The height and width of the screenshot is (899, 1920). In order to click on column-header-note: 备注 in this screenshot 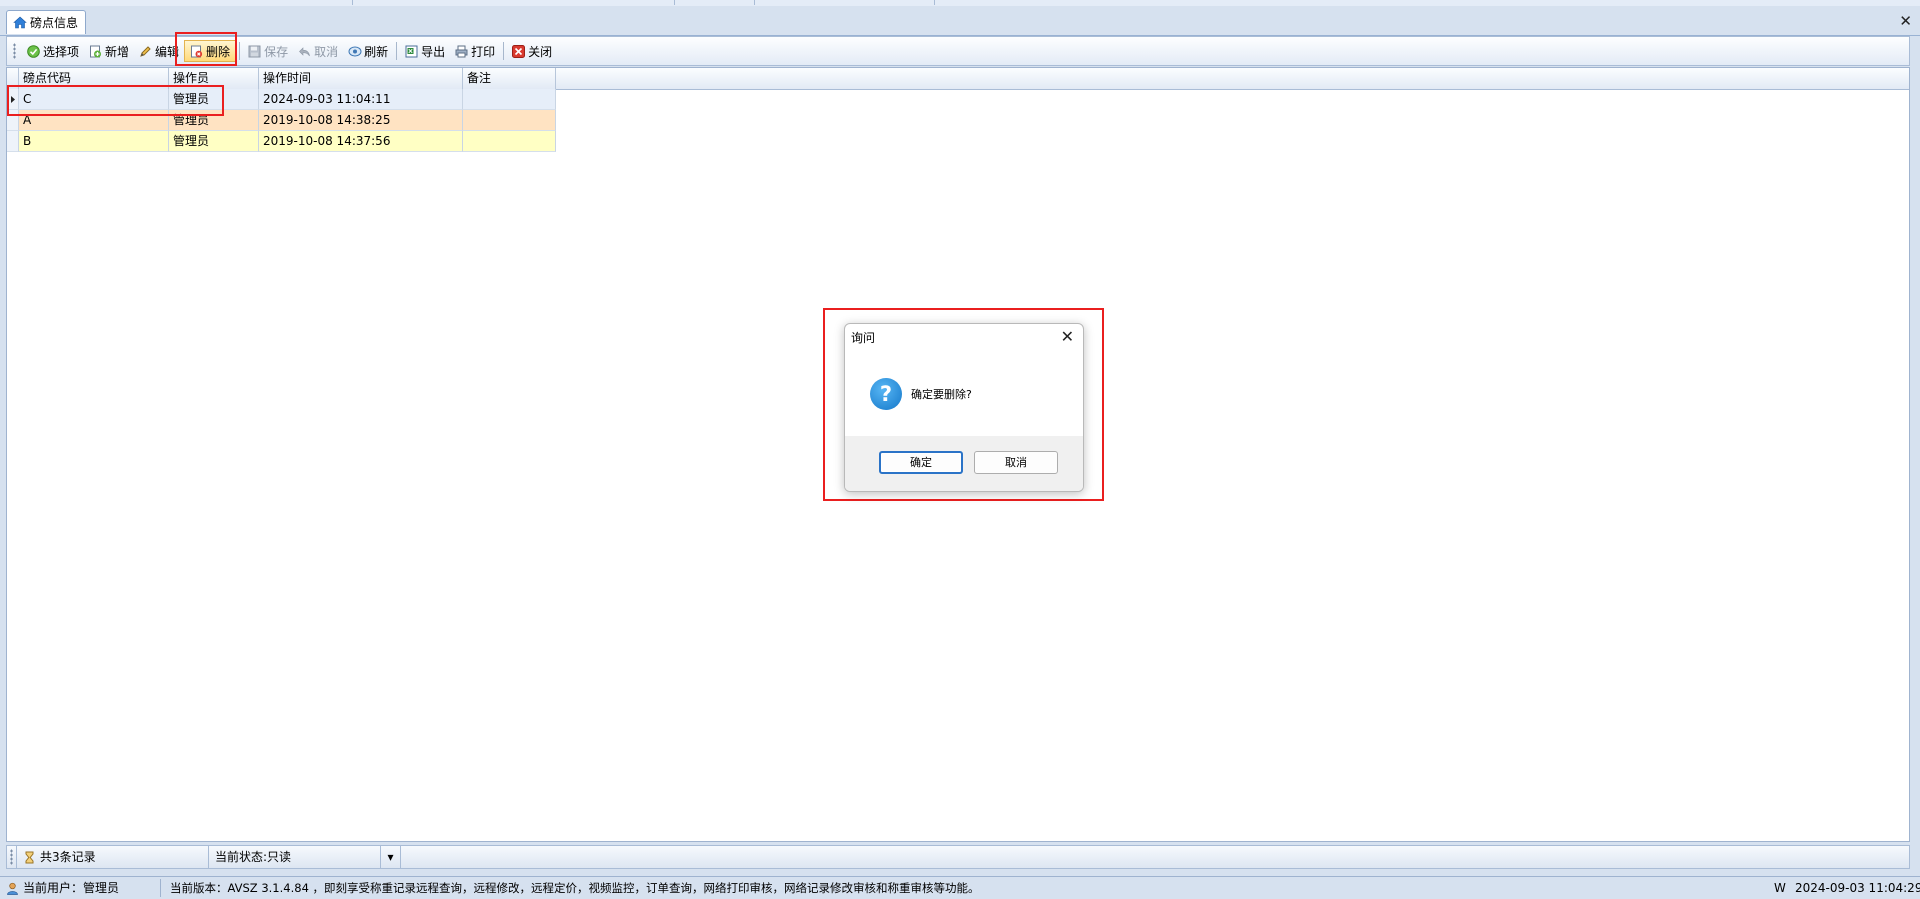, I will do `click(509, 78)`.